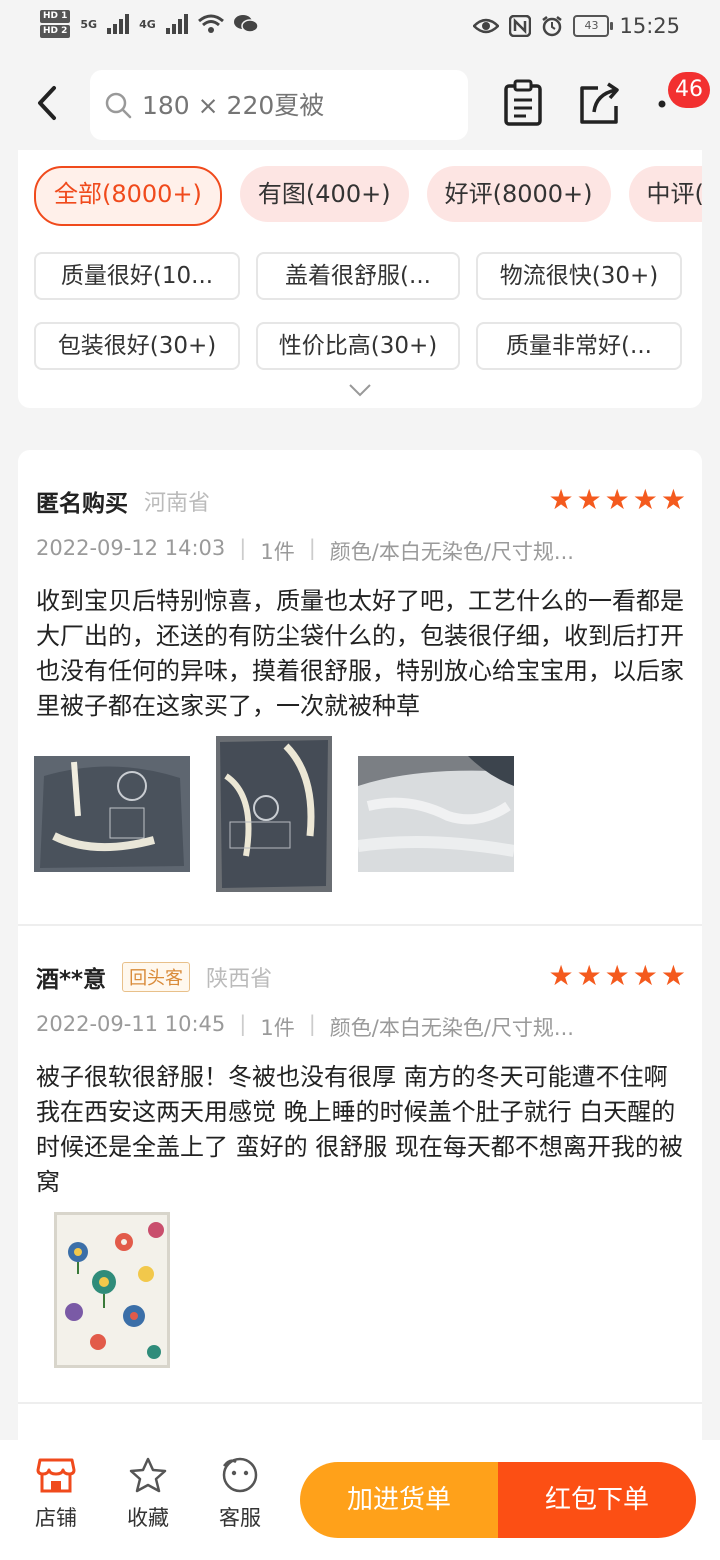 Image resolution: width=720 pixels, height=1560 pixels. What do you see at coordinates (55, 16) in the screenshot?
I see `hd1-label: HD 1` at bounding box center [55, 16].